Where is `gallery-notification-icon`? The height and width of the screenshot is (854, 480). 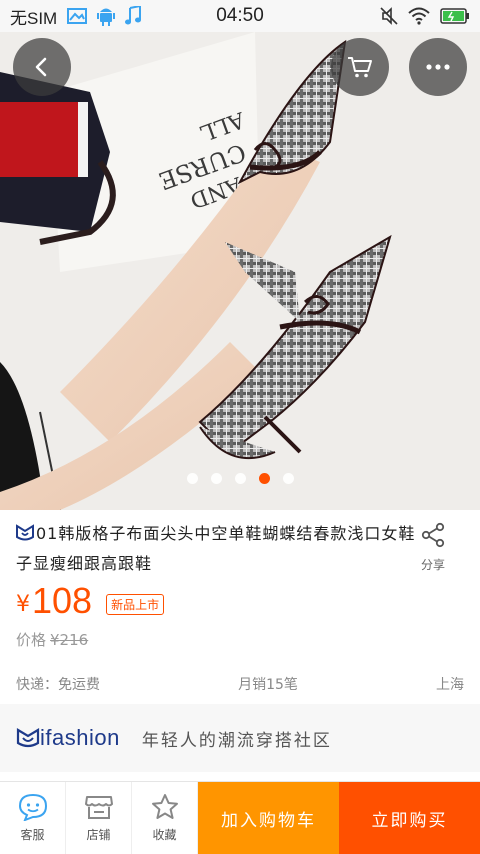
gallery-notification-icon is located at coordinates (77, 16).